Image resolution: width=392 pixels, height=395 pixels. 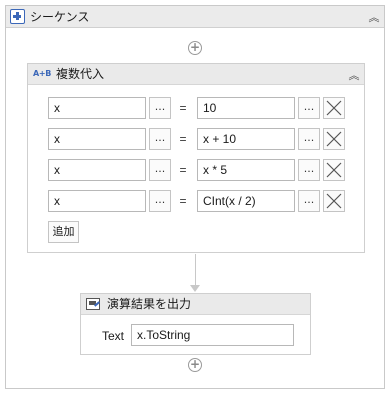 I want to click on flow-arrow-icon, so click(x=195, y=288).